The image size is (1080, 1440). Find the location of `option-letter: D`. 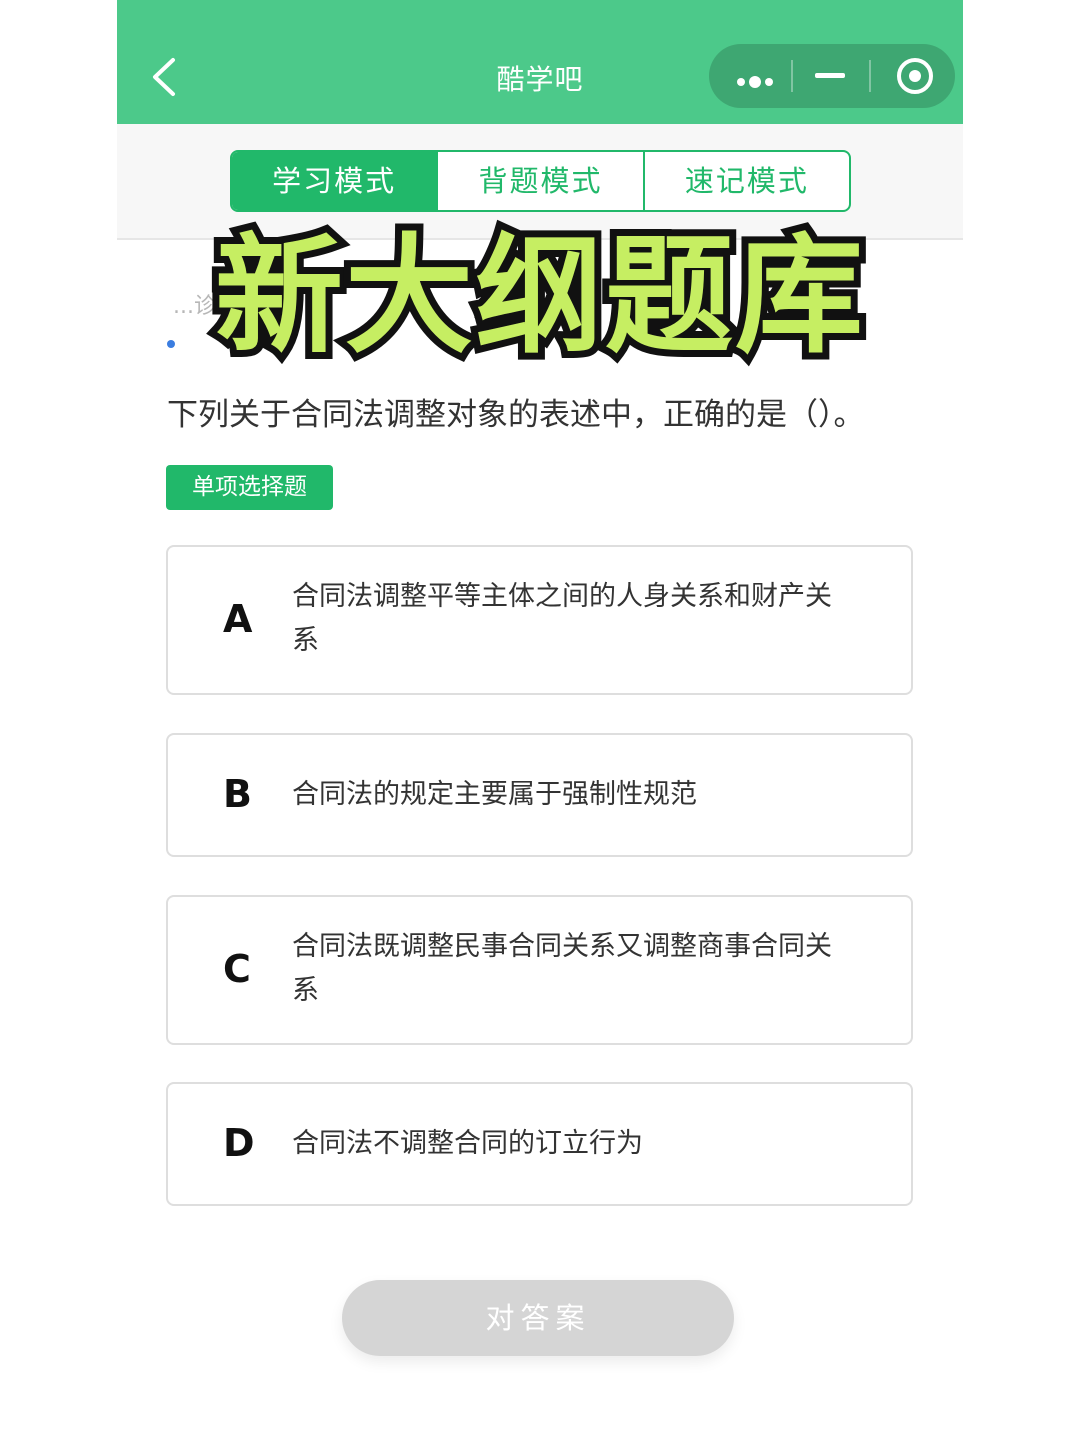

option-letter: D is located at coordinates (239, 1143).